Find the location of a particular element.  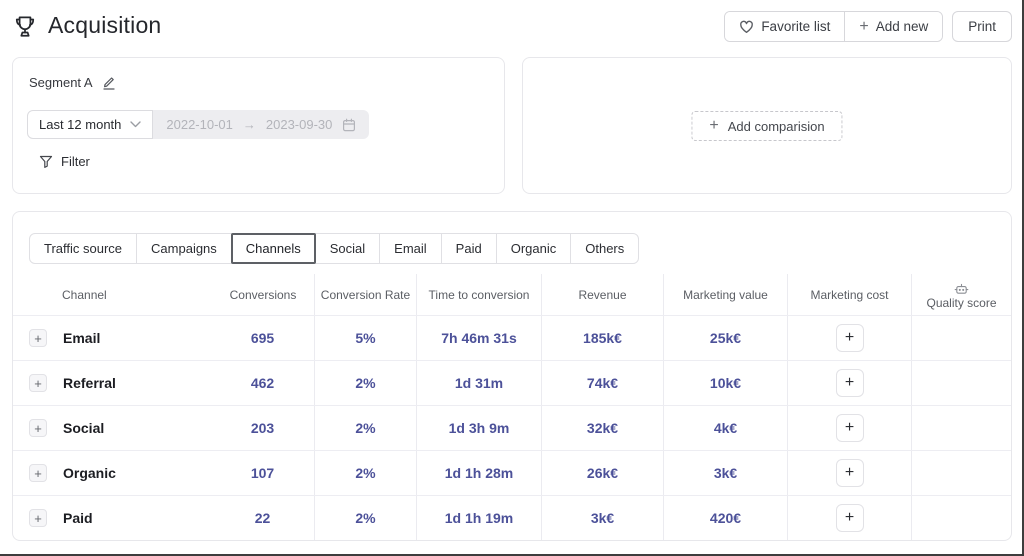

channel-cell: + Paid is located at coordinates (112, 518).